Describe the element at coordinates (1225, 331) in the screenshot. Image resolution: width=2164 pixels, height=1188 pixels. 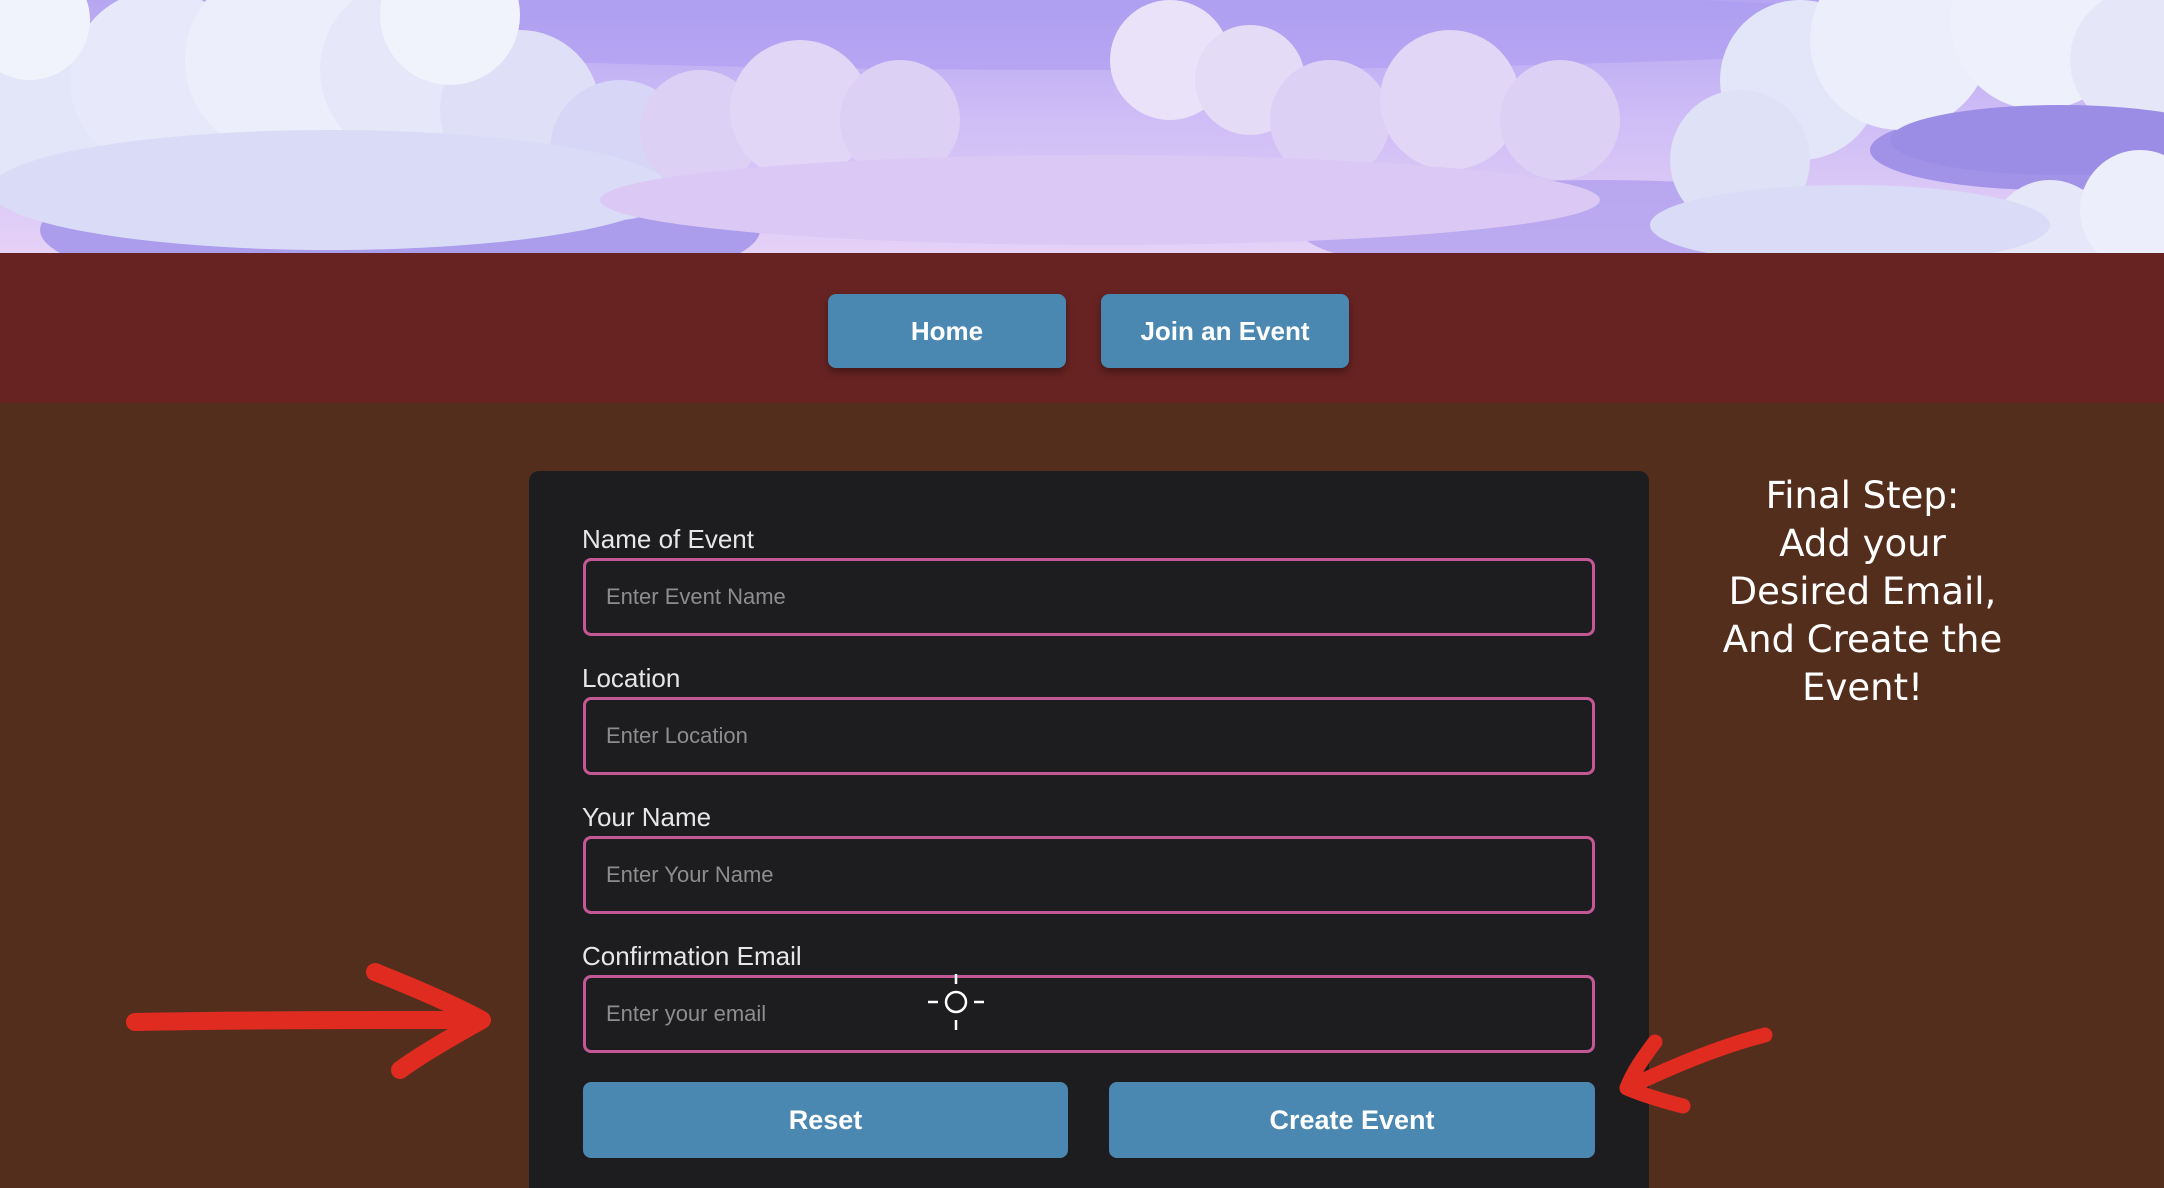
I see `join-event-button: Join an Event` at that location.